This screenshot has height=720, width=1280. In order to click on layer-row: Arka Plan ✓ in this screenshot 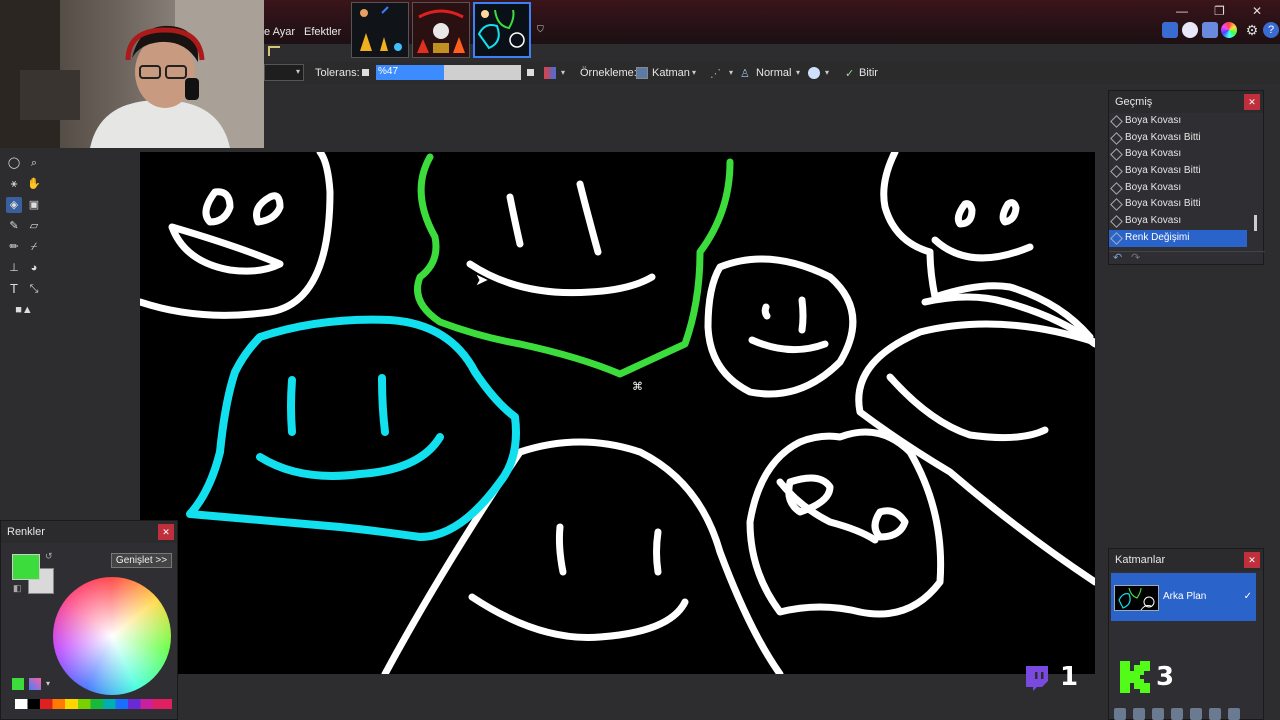, I will do `click(1183, 597)`.